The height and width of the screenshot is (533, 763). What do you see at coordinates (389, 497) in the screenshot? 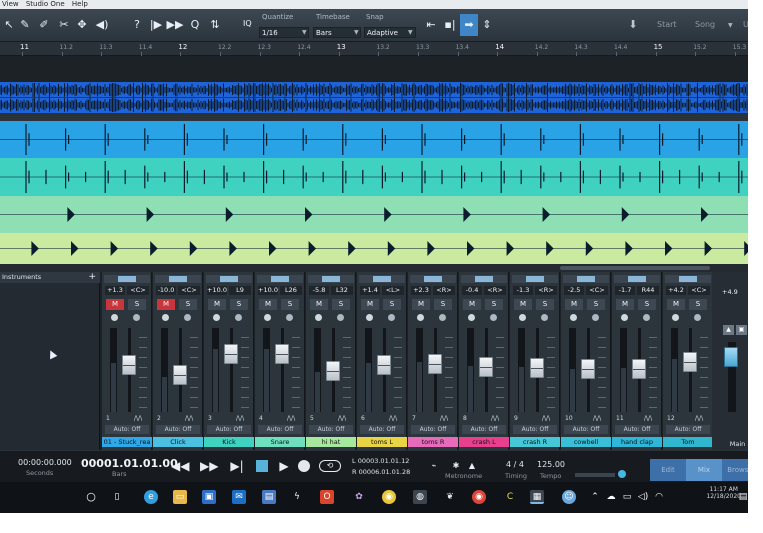
I see `chrome-alt-icon: ◉` at bounding box center [389, 497].